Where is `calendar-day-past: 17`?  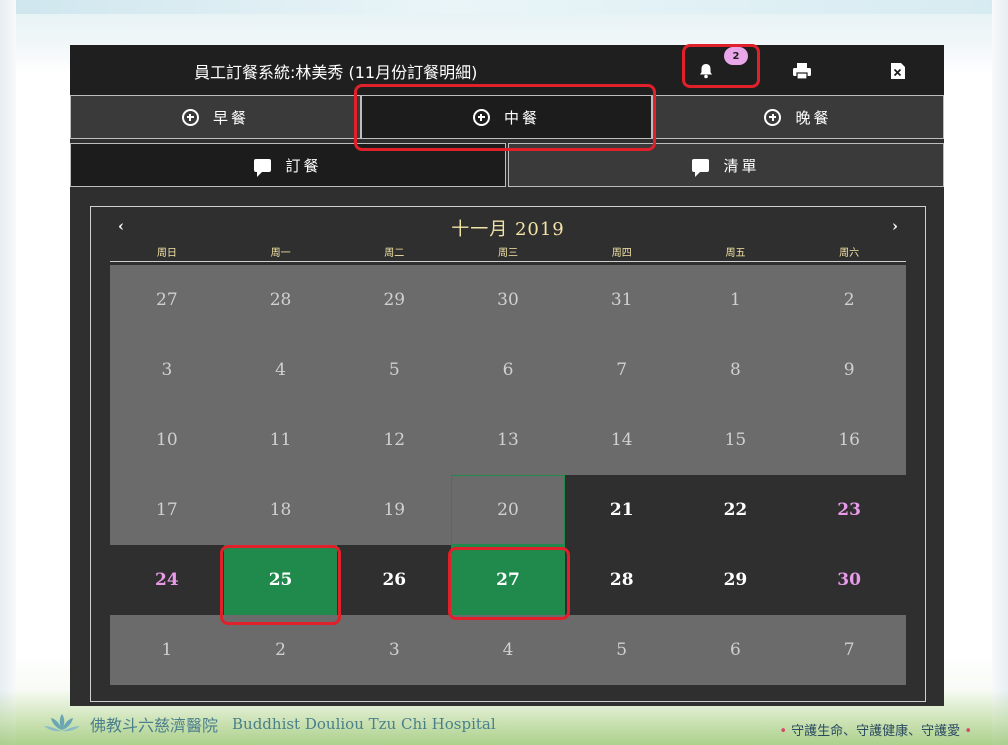 calendar-day-past: 17 is located at coordinates (167, 510).